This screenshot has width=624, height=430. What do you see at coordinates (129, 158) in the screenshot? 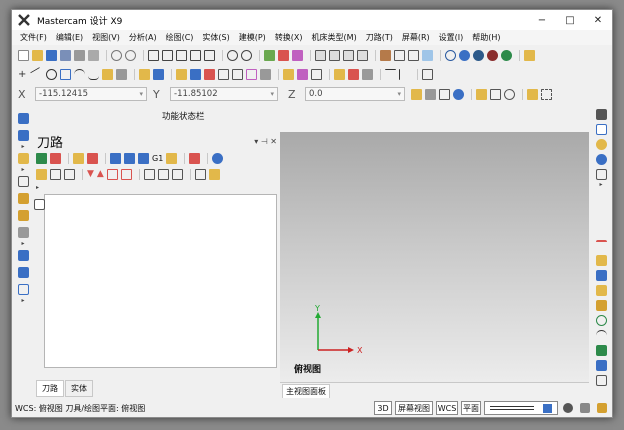
I see `verify-icon` at bounding box center [129, 158].